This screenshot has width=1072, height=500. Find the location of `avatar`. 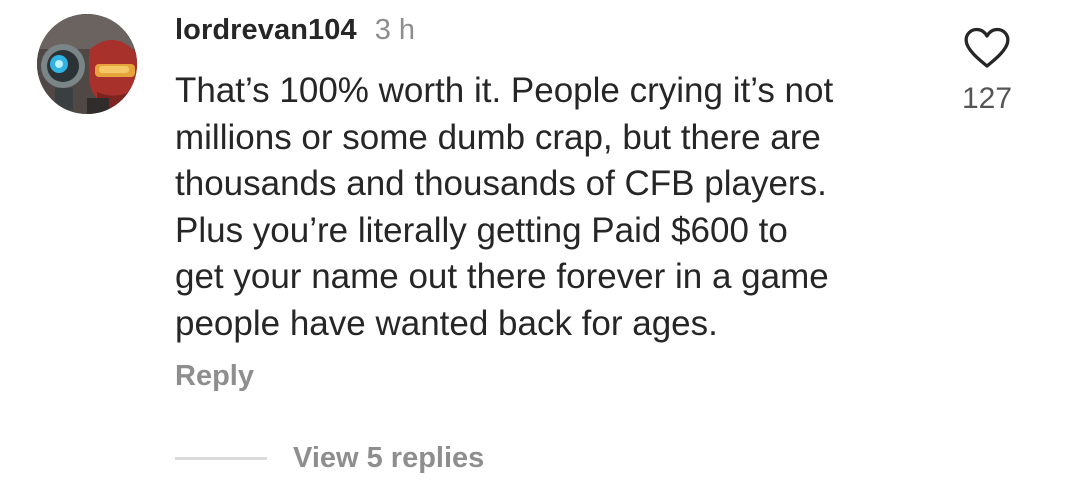

avatar is located at coordinates (87, 64).